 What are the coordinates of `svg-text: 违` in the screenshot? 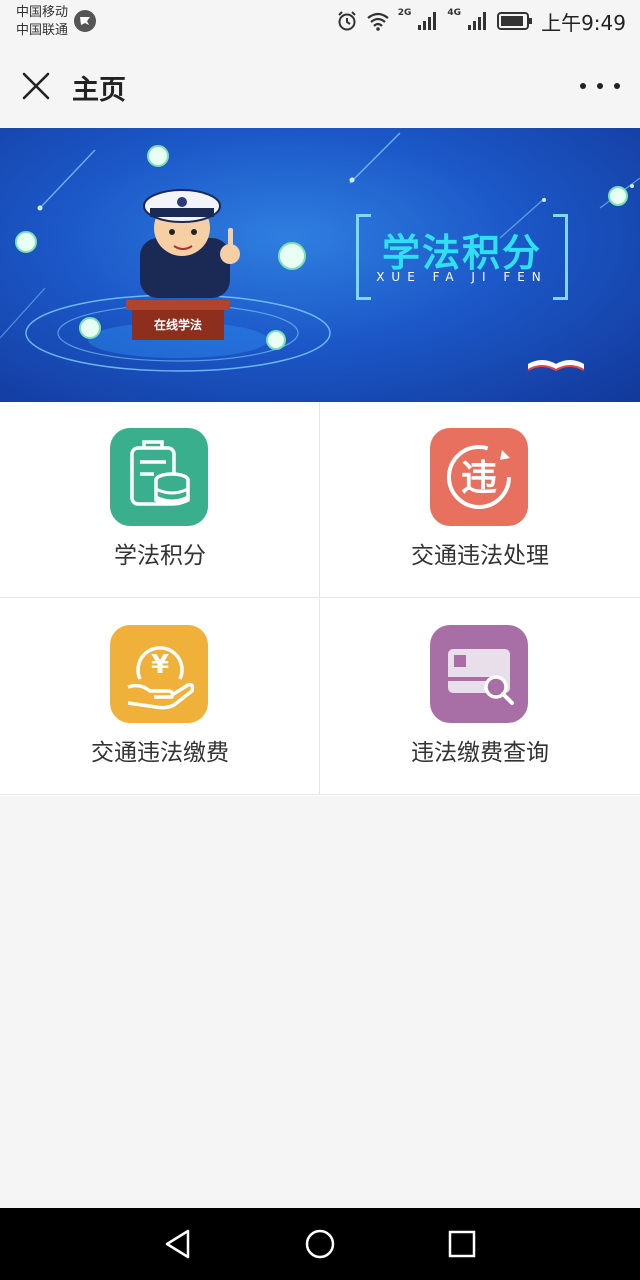 It's located at (479, 478).